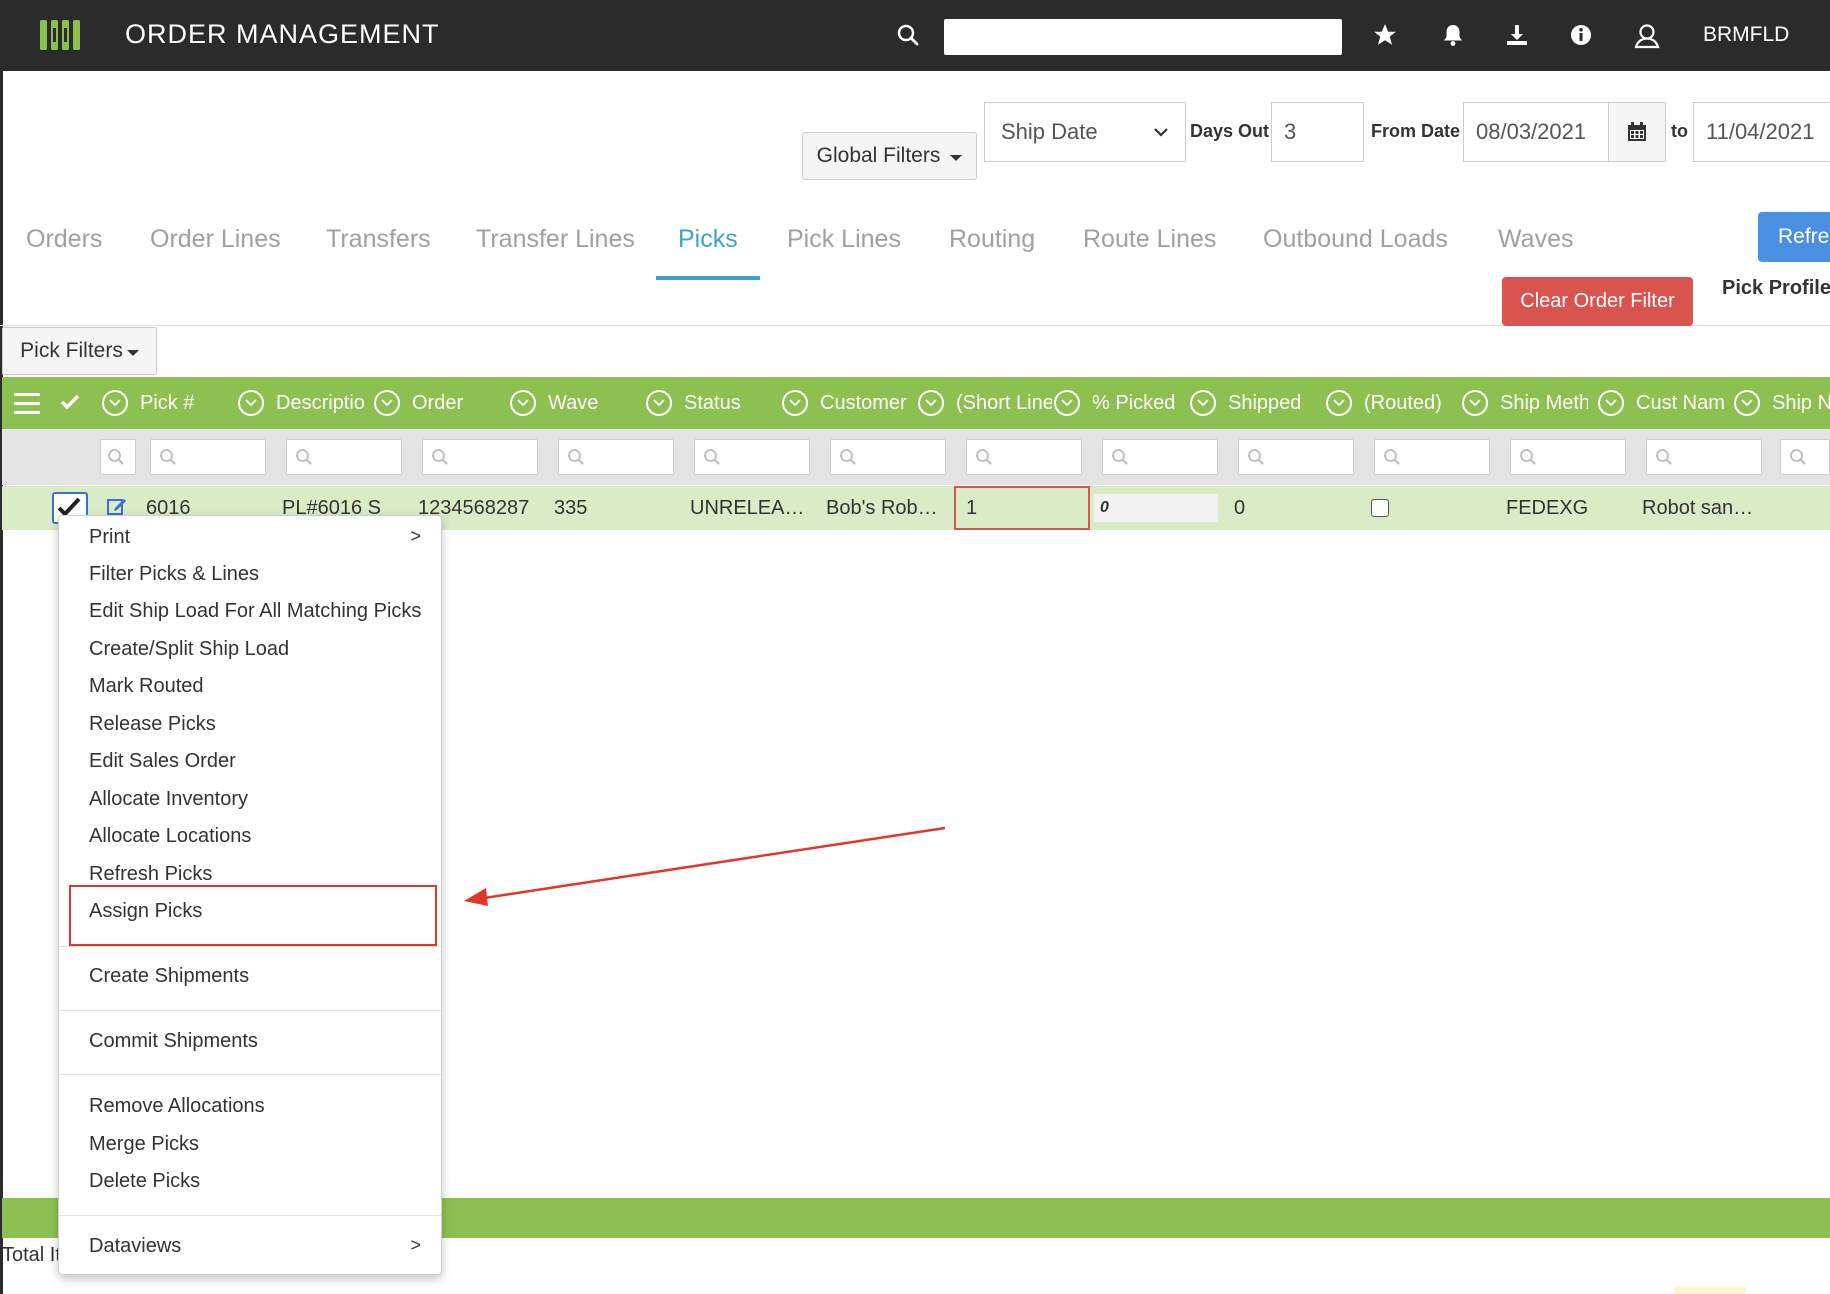  Describe the element at coordinates (118, 457) in the screenshot. I see `filter-input-selection` at that location.